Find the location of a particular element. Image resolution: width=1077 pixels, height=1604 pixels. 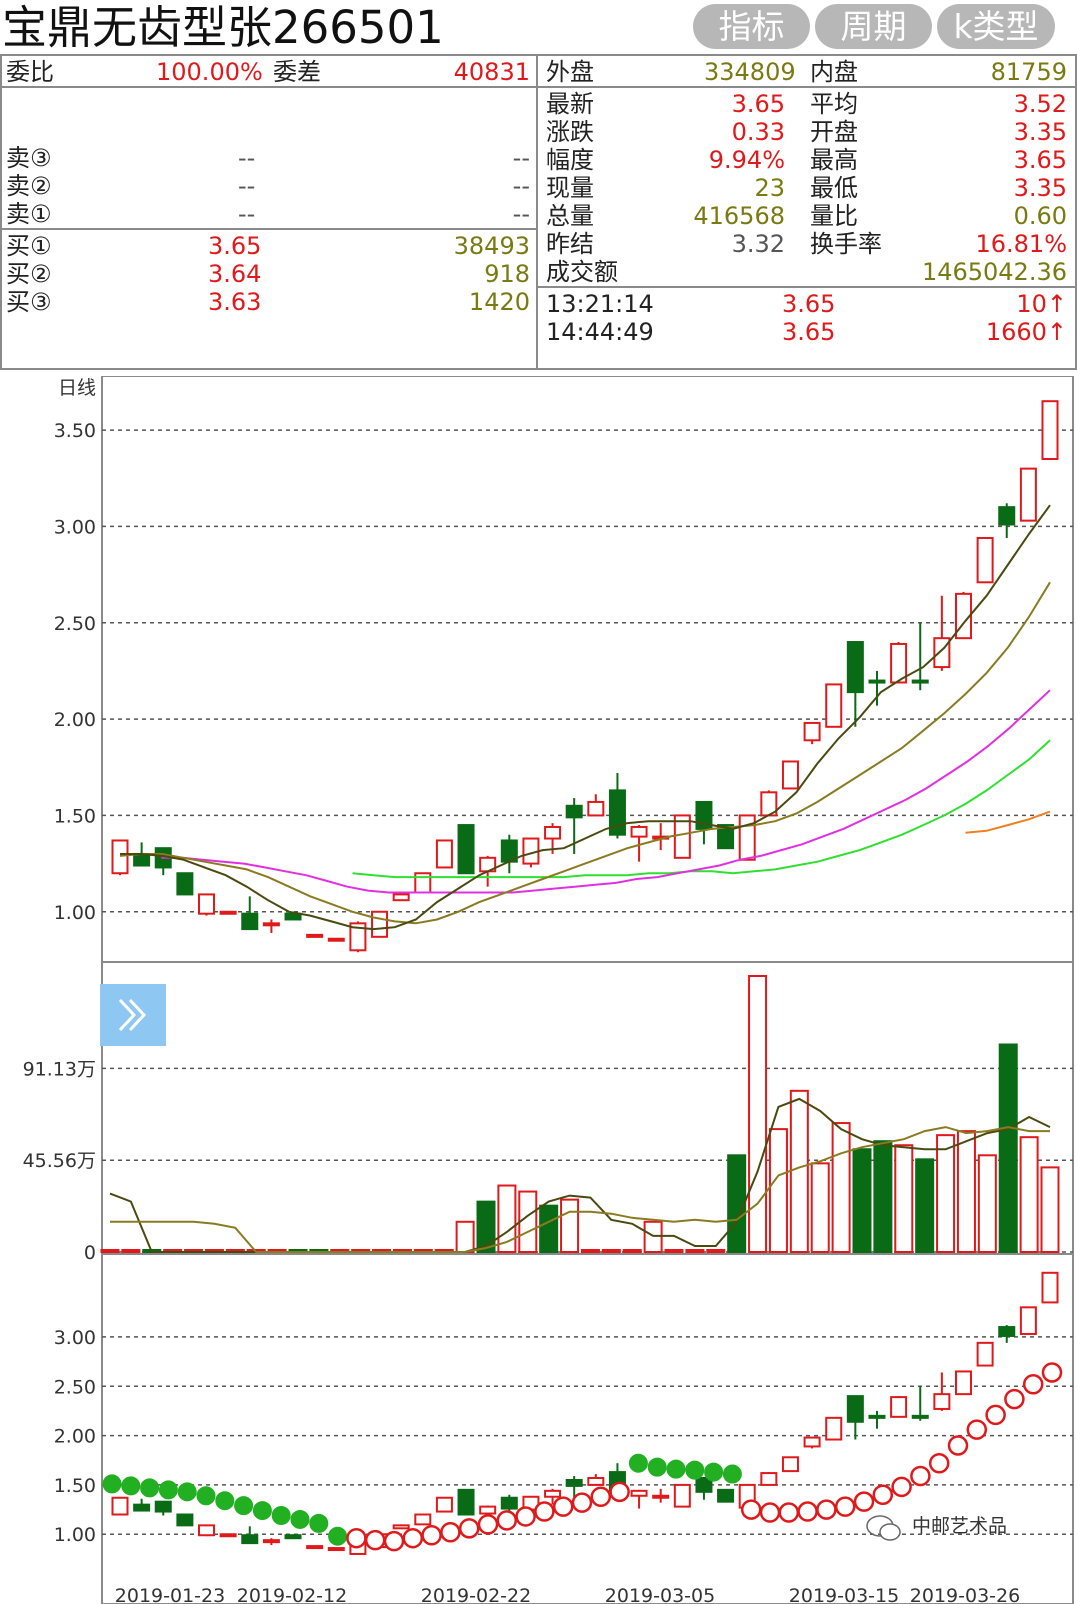

y-tick-label: 3.50 is located at coordinates (75, 431).